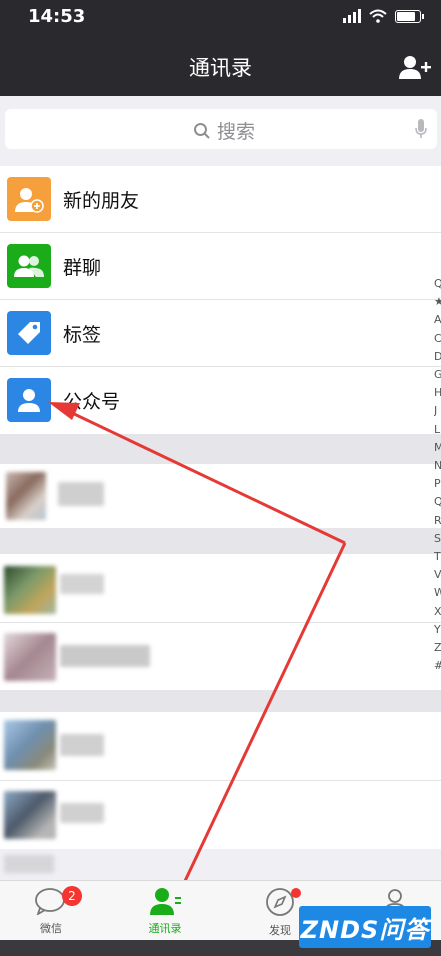  Describe the element at coordinates (72, 896) in the screenshot. I see `unread-badge: 2` at that location.